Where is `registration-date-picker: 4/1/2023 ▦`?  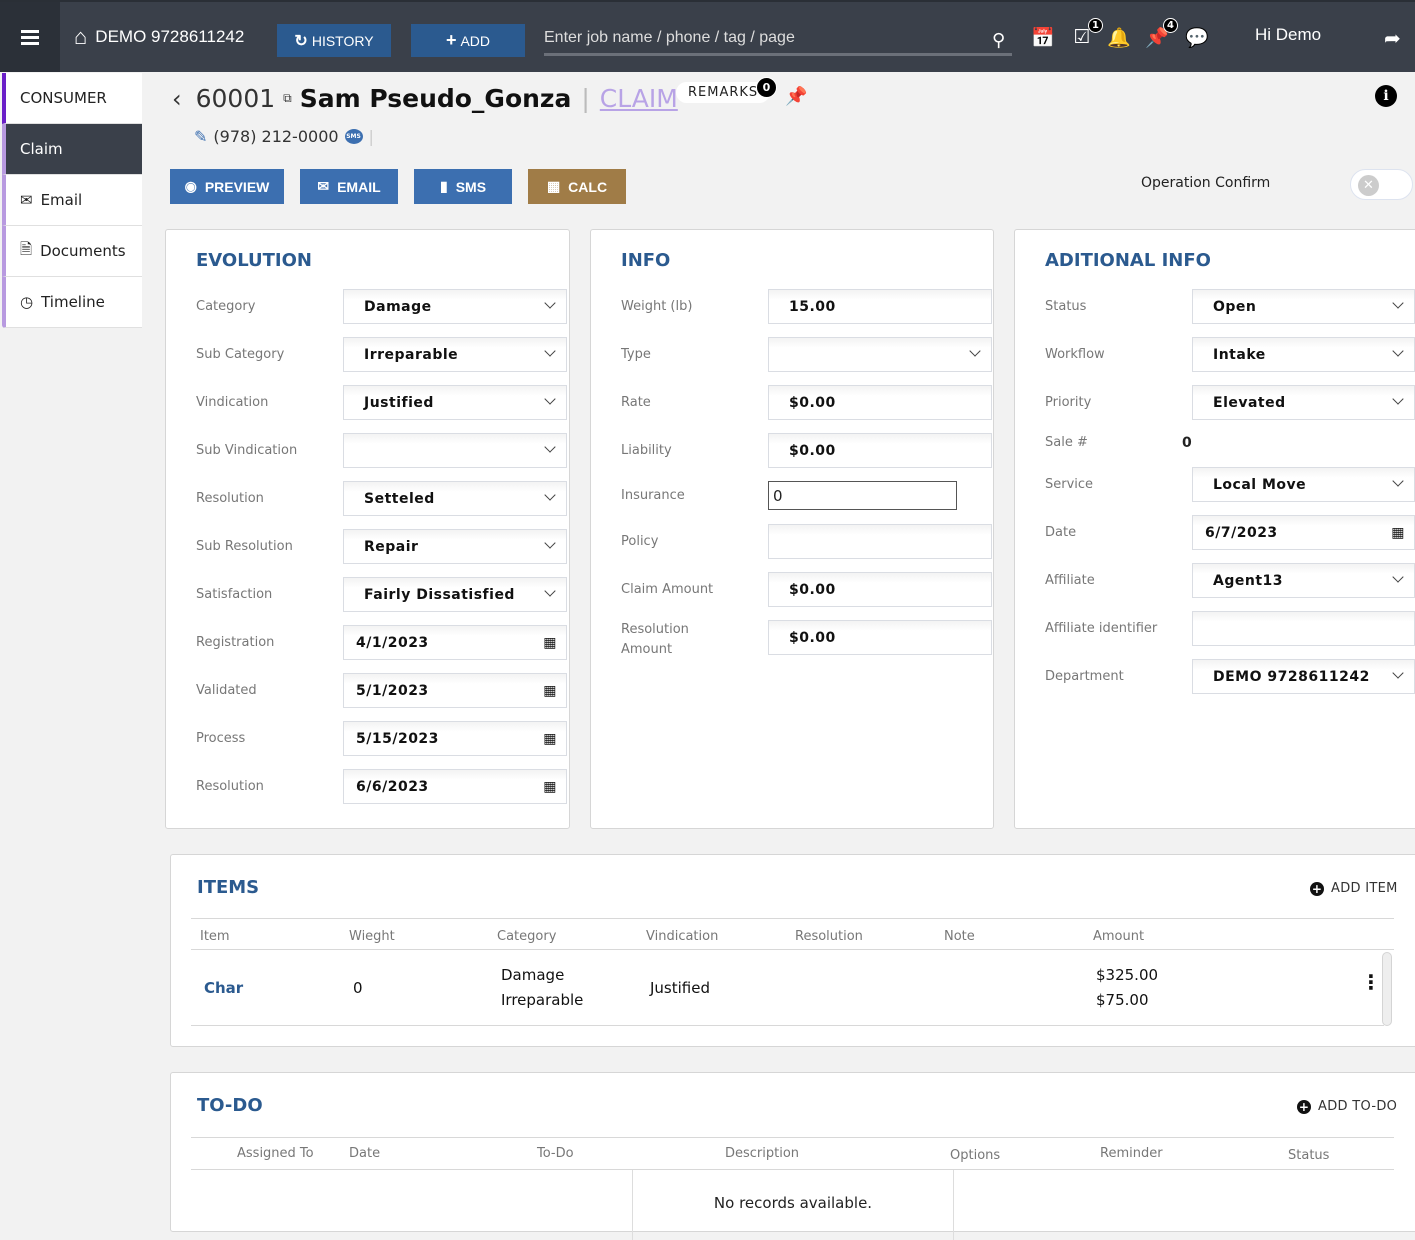 registration-date-picker: 4/1/2023 ▦ is located at coordinates (455, 642).